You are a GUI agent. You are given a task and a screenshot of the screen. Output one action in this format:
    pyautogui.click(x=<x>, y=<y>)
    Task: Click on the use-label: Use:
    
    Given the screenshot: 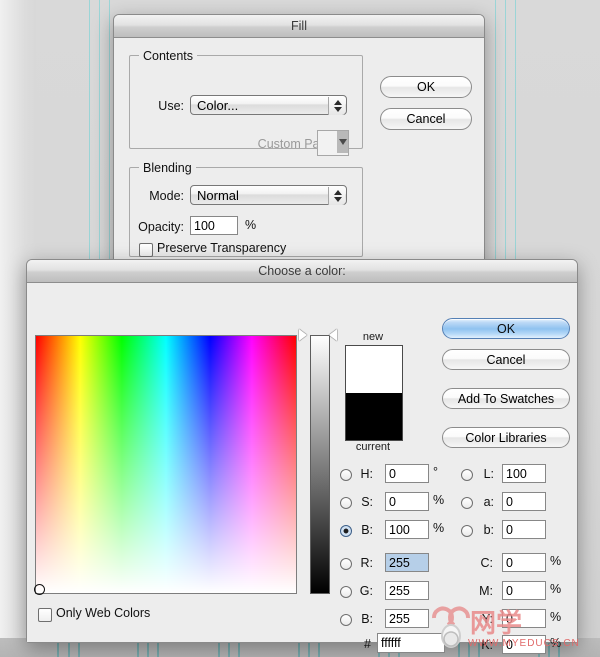 What is the action you would take?
    pyautogui.click(x=171, y=106)
    